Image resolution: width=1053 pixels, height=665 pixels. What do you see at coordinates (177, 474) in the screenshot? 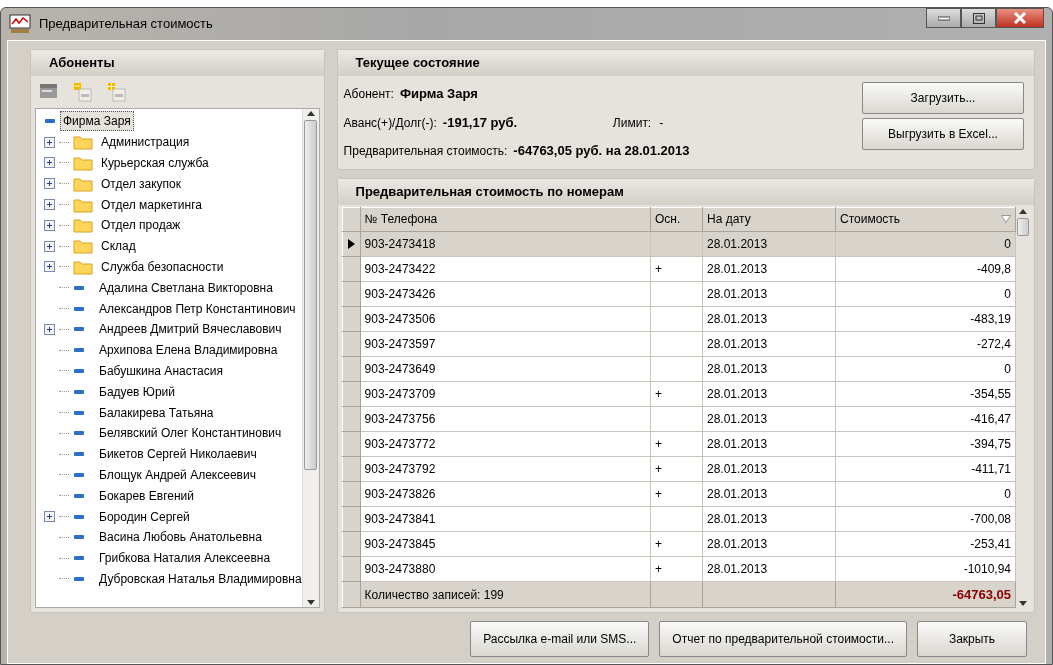
I see `tree-item: Блощук Андрей Алексеевич` at bounding box center [177, 474].